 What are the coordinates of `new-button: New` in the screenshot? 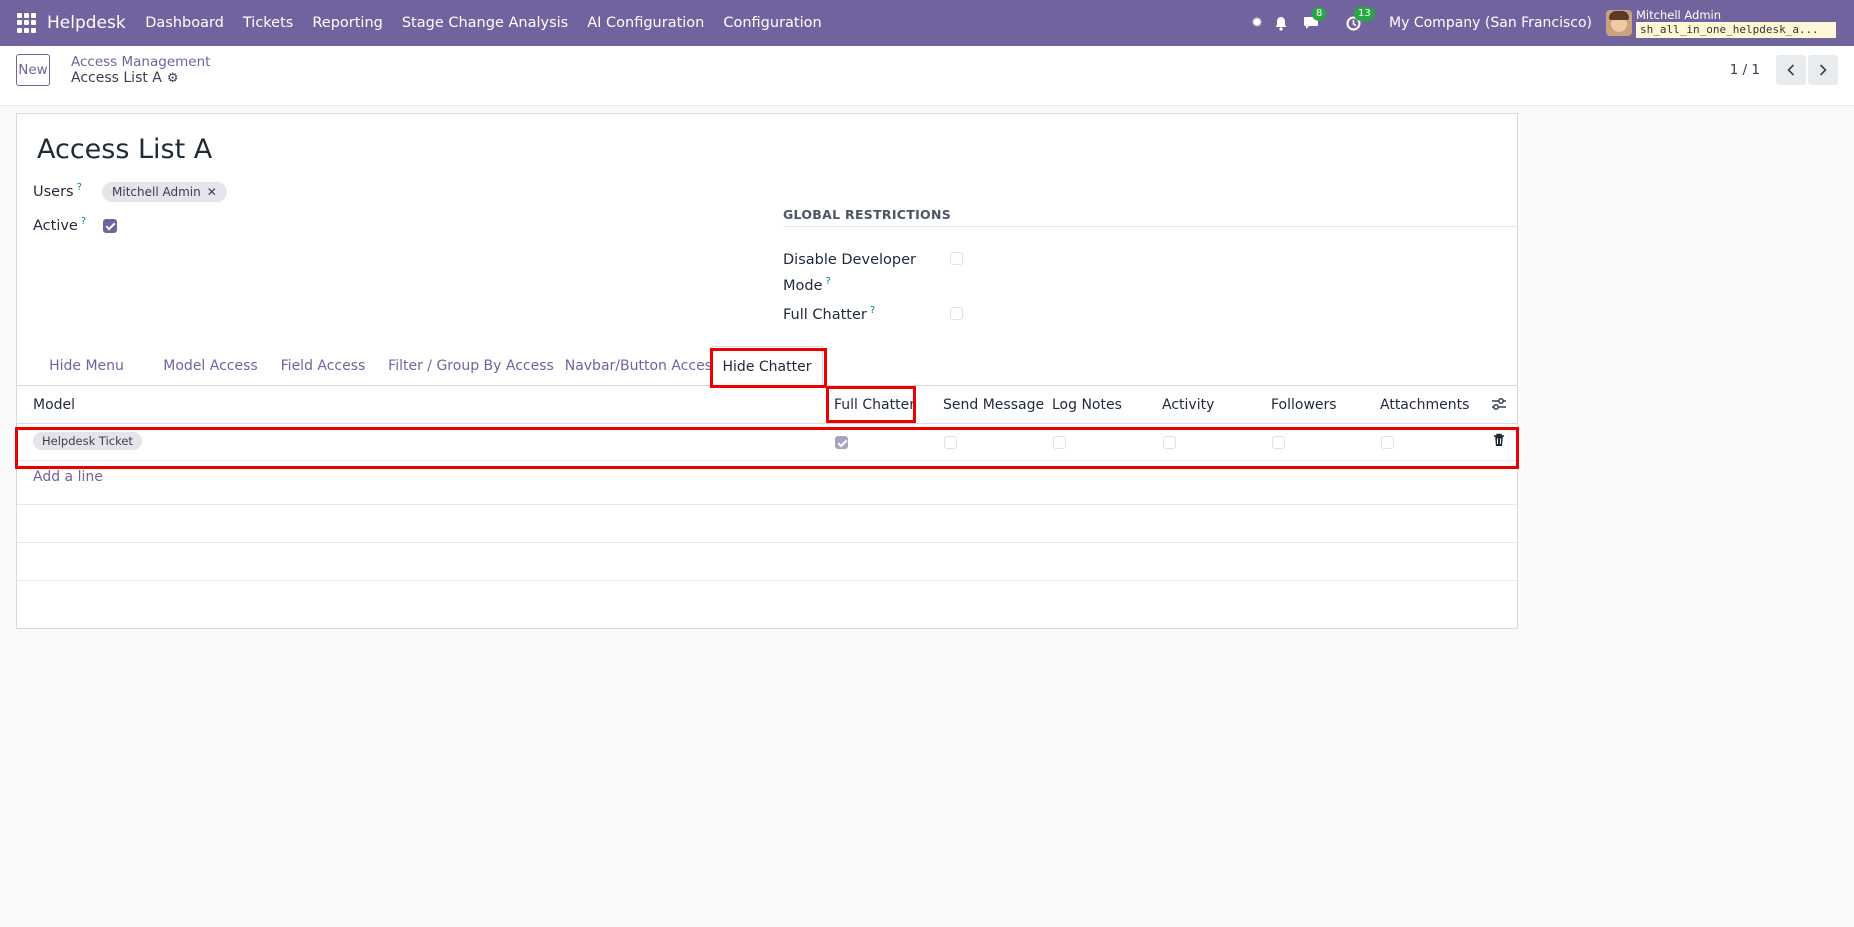 It's located at (33, 70).